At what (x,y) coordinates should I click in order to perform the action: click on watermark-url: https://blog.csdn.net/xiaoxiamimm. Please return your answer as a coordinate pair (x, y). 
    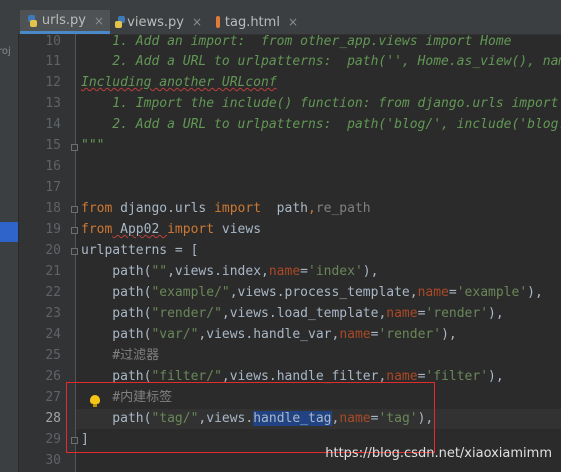
    Looking at the image, I should click on (438, 453).